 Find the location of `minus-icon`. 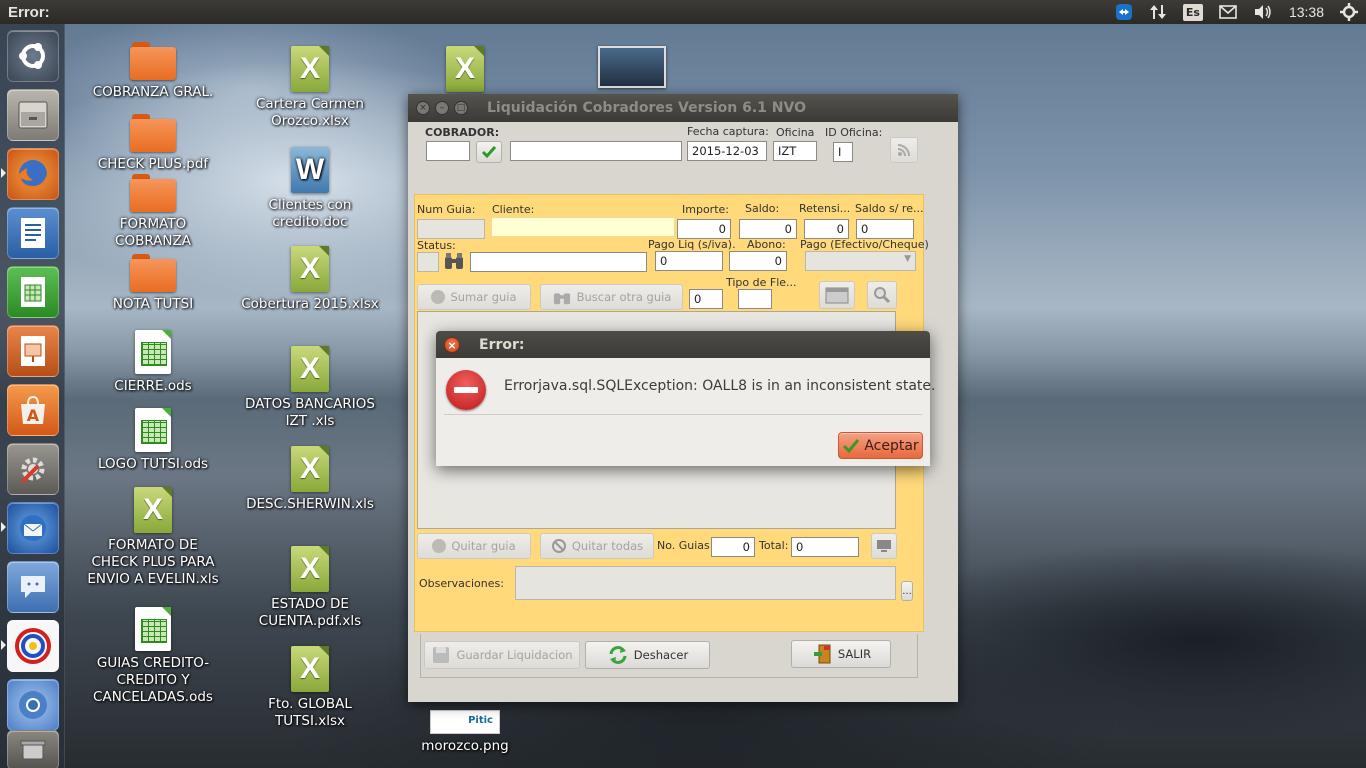

minus-icon is located at coordinates (439, 546).